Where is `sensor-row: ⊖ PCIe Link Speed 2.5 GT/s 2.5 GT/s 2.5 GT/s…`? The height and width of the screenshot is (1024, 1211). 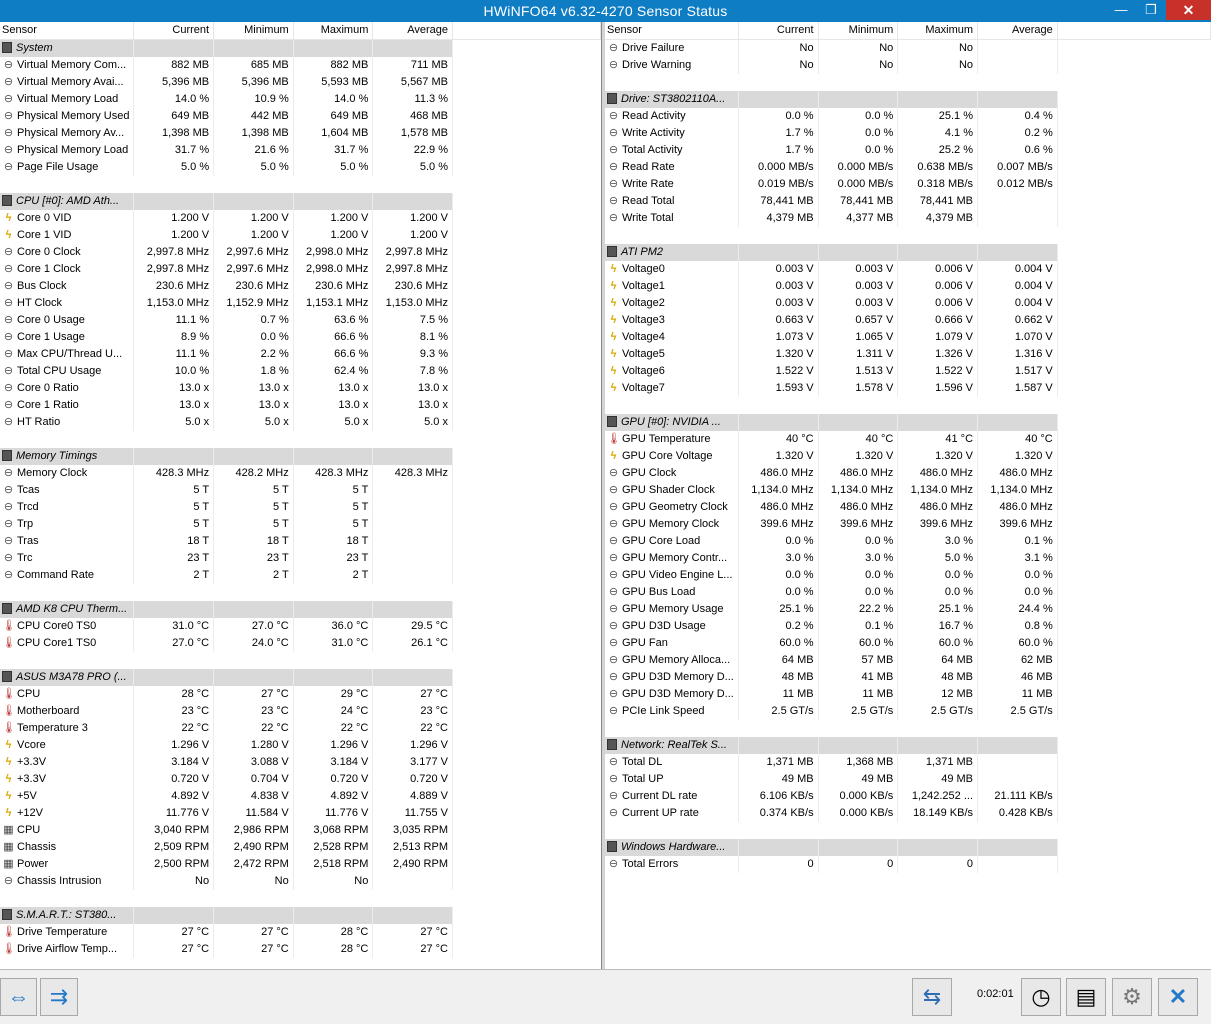
sensor-row: ⊖ PCIe Link Speed 2.5 GT/s 2.5 GT/s 2.5 GT/s… is located at coordinates (908, 711).